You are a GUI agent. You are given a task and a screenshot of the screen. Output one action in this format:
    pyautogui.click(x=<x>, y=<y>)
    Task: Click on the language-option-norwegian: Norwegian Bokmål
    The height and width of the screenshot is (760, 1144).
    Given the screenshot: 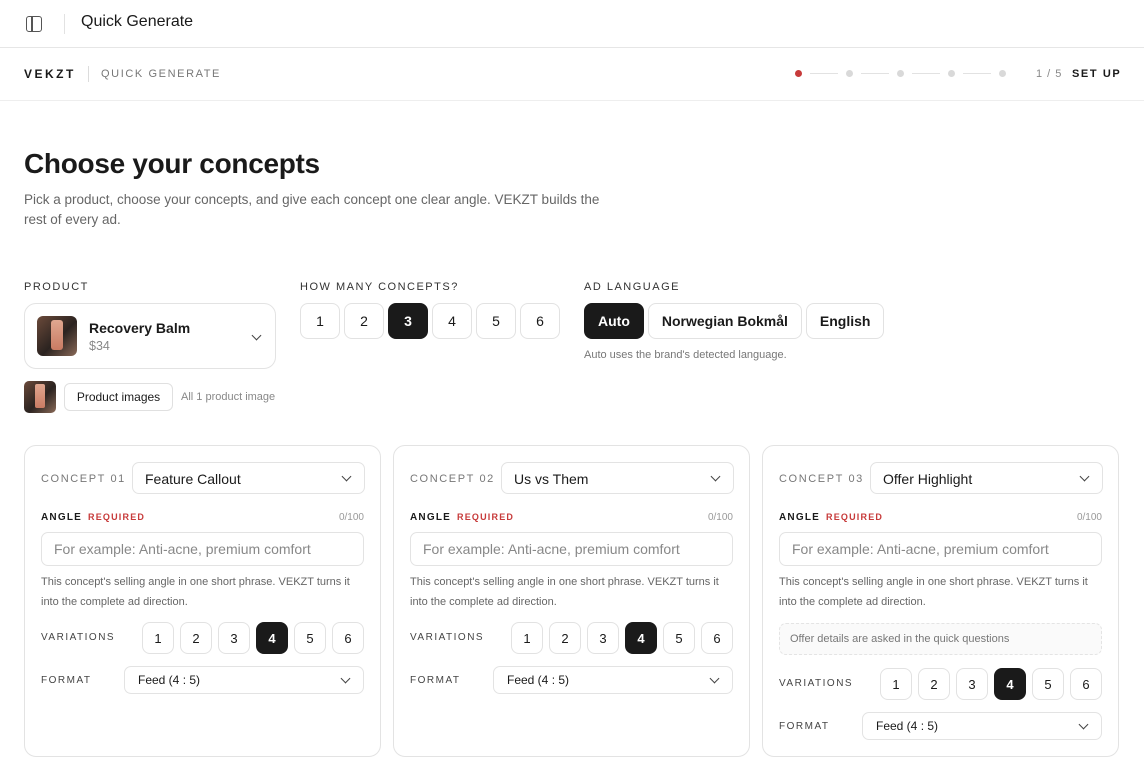 What is the action you would take?
    pyautogui.click(x=724, y=321)
    